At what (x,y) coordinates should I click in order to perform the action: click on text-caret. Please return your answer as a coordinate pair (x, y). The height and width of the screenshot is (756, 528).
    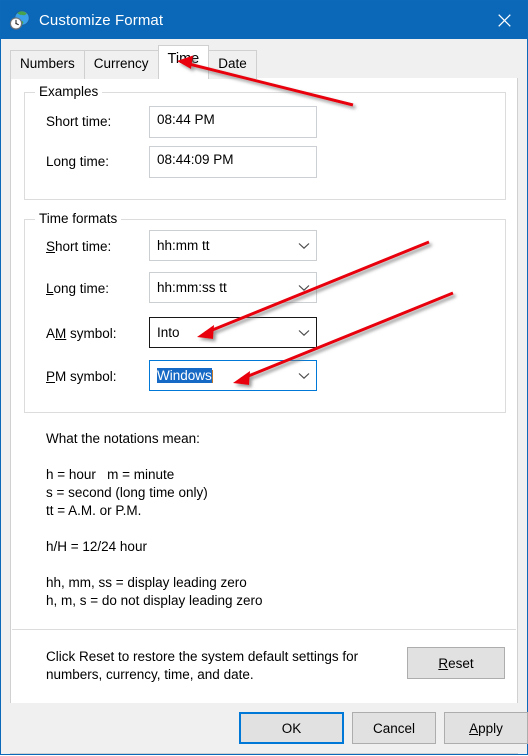
    Looking at the image, I should click on (212, 377).